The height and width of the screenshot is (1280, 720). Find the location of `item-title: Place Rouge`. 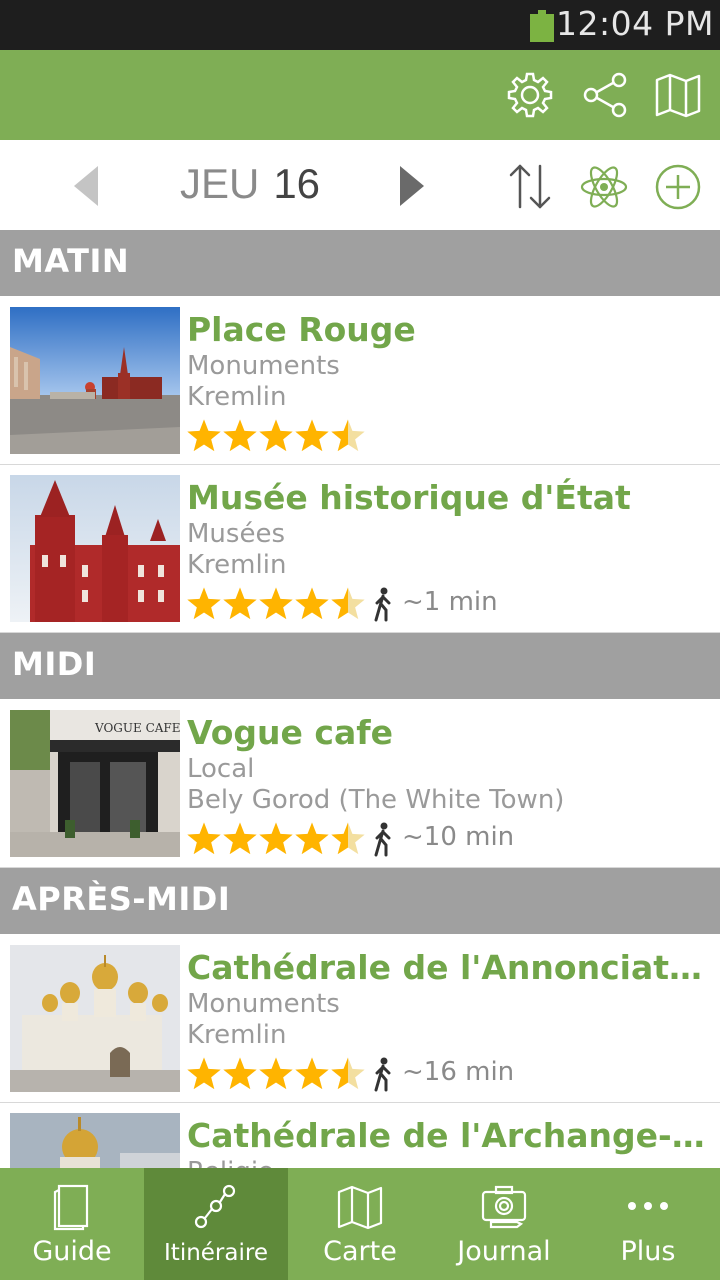

item-title: Place Rouge is located at coordinates (449, 329).